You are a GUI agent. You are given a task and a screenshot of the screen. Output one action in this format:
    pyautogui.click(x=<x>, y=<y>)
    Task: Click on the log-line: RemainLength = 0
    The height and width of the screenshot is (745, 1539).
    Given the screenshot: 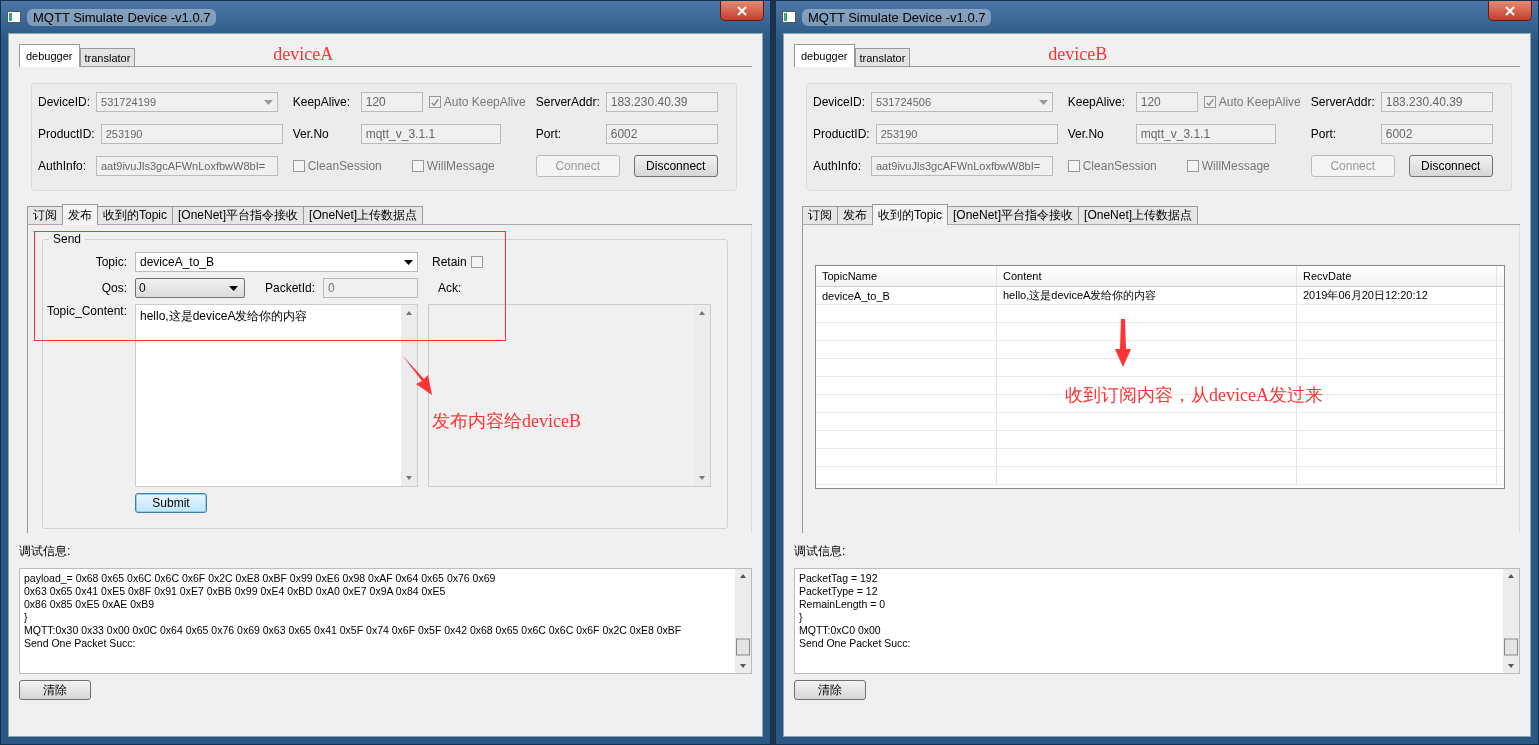 What is the action you would take?
    pyautogui.click(x=842, y=604)
    